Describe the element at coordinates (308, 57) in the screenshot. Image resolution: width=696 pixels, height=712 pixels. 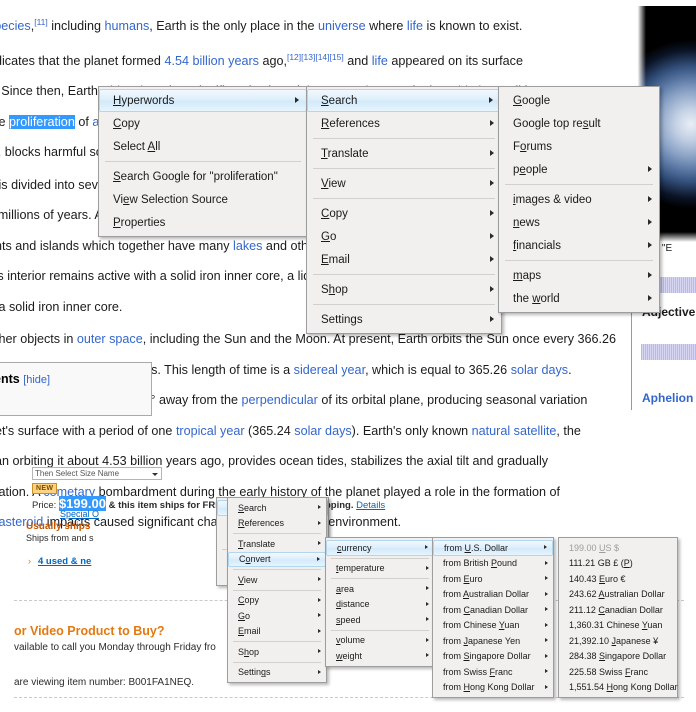
I see `citation-ref: [13]` at that location.